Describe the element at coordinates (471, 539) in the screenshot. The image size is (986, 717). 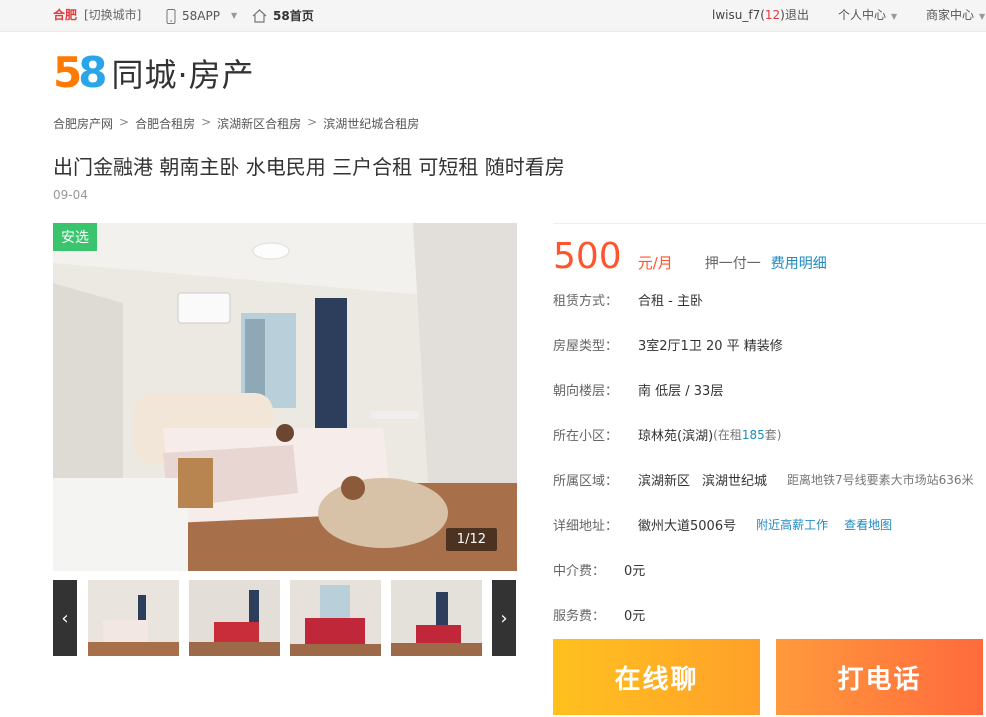
I see `photo-counter: 1/12` at that location.